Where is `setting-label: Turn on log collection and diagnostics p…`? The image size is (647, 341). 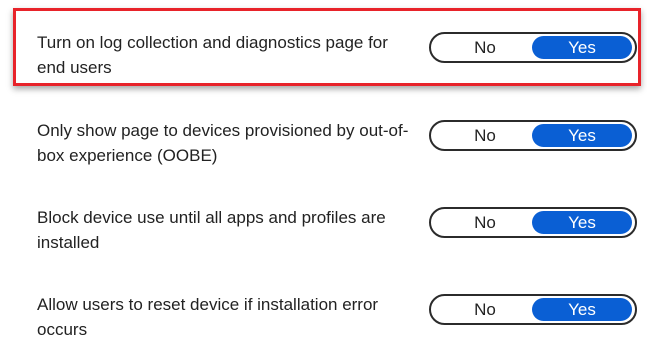 setting-label: Turn on log collection and diagnostics p… is located at coordinates (212, 55).